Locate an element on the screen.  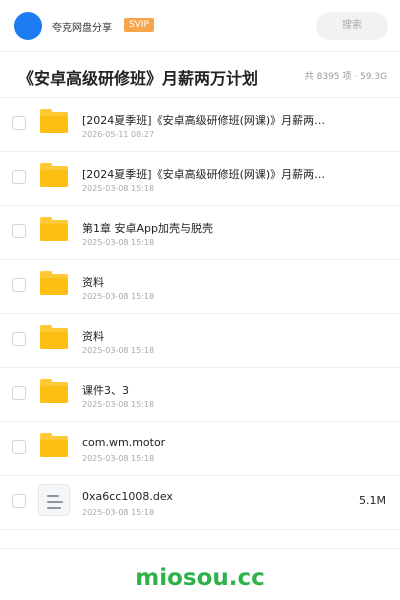
document-icon is located at coordinates (54, 500).